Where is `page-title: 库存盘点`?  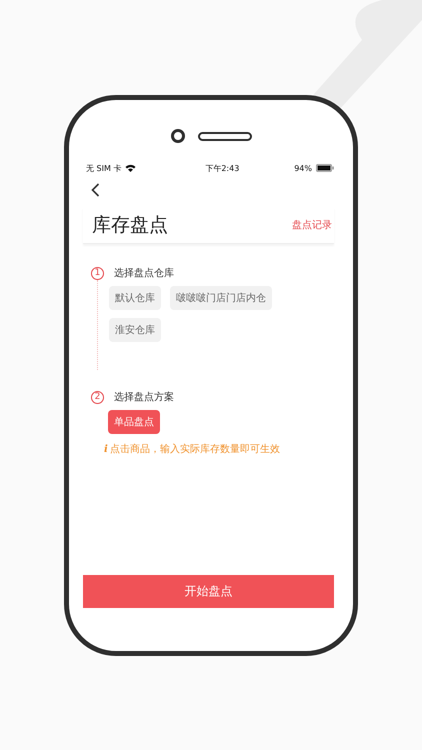
page-title: 库存盘点 is located at coordinates (130, 225).